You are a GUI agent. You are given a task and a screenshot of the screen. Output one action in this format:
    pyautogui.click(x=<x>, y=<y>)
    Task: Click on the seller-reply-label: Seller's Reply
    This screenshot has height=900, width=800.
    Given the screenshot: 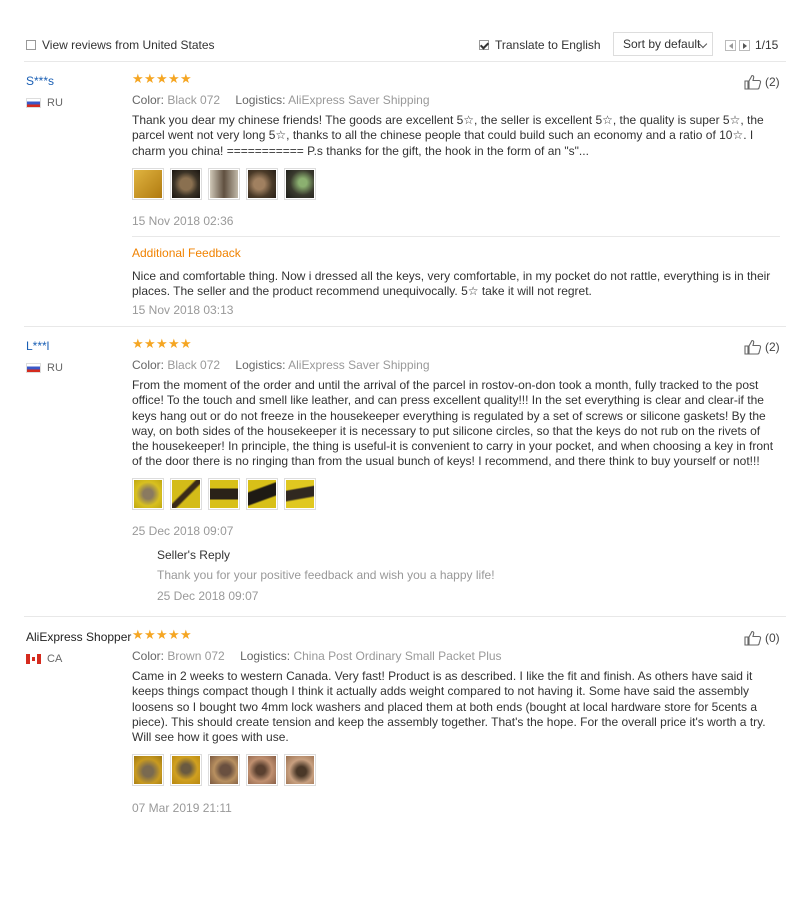 What is the action you would take?
    pyautogui.click(x=193, y=555)
    